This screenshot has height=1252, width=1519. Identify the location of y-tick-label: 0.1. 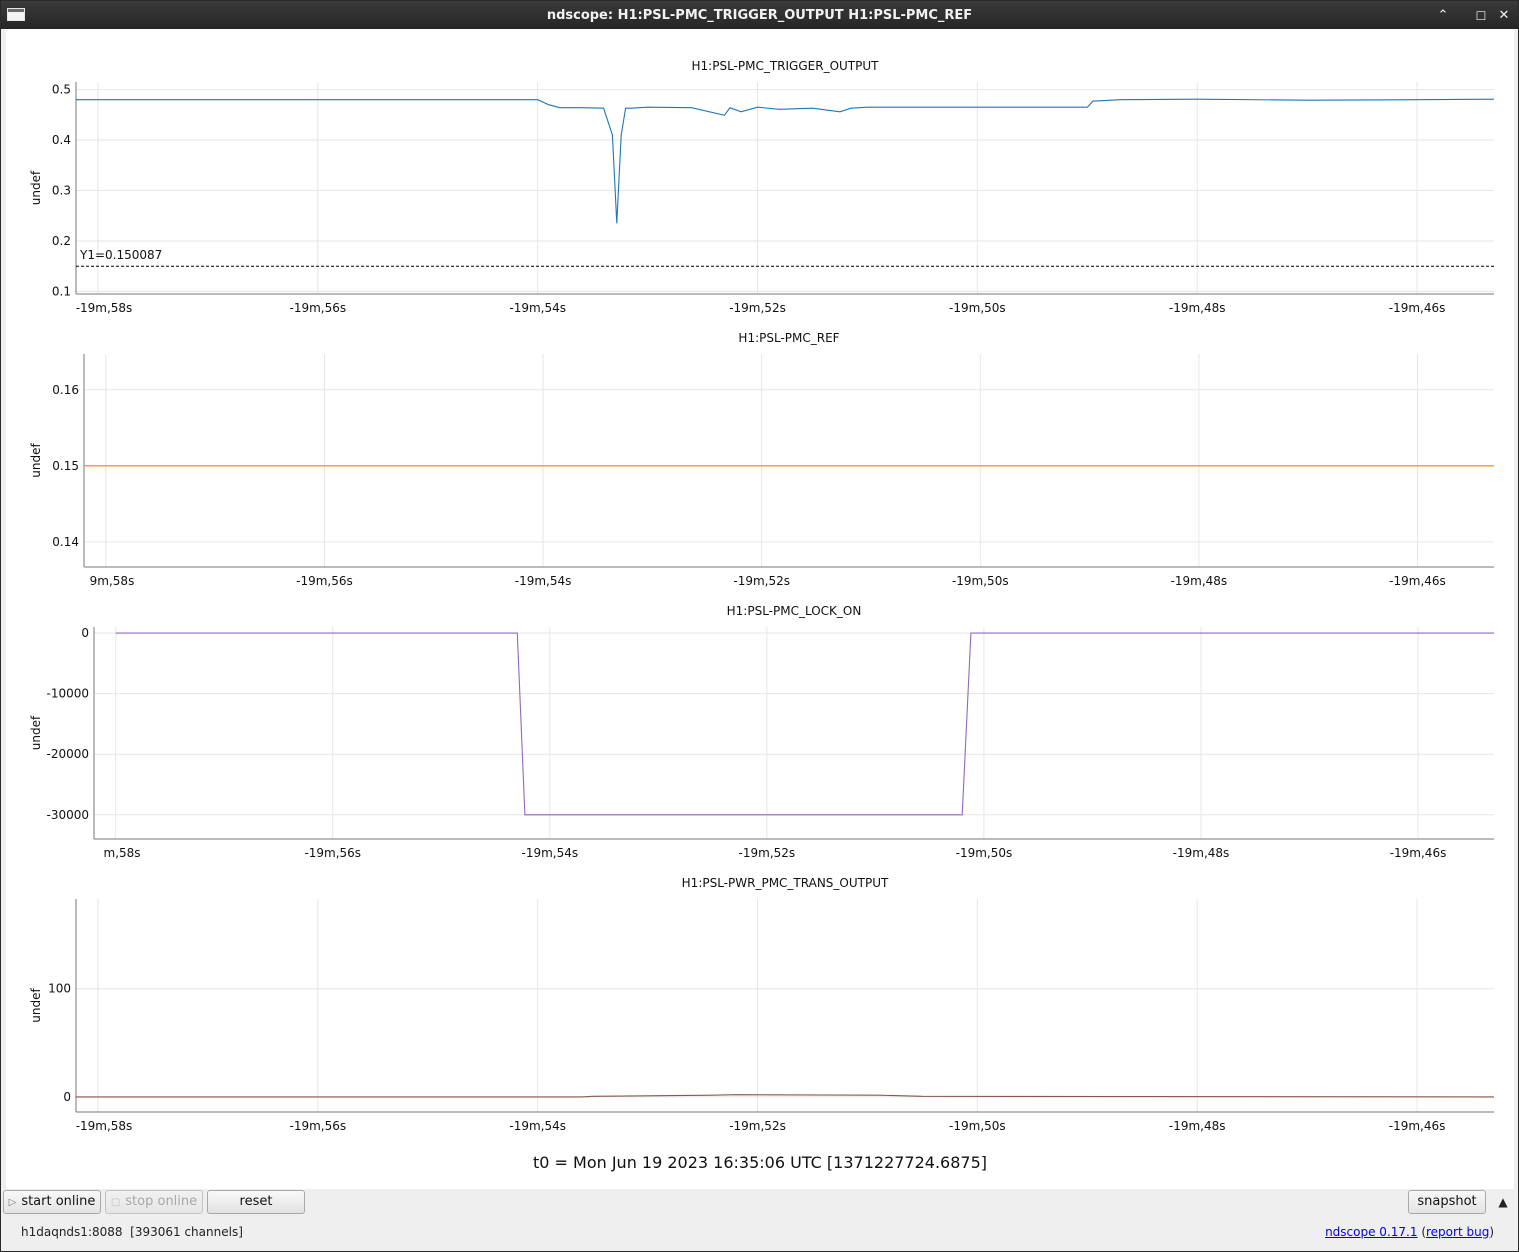
(61, 291).